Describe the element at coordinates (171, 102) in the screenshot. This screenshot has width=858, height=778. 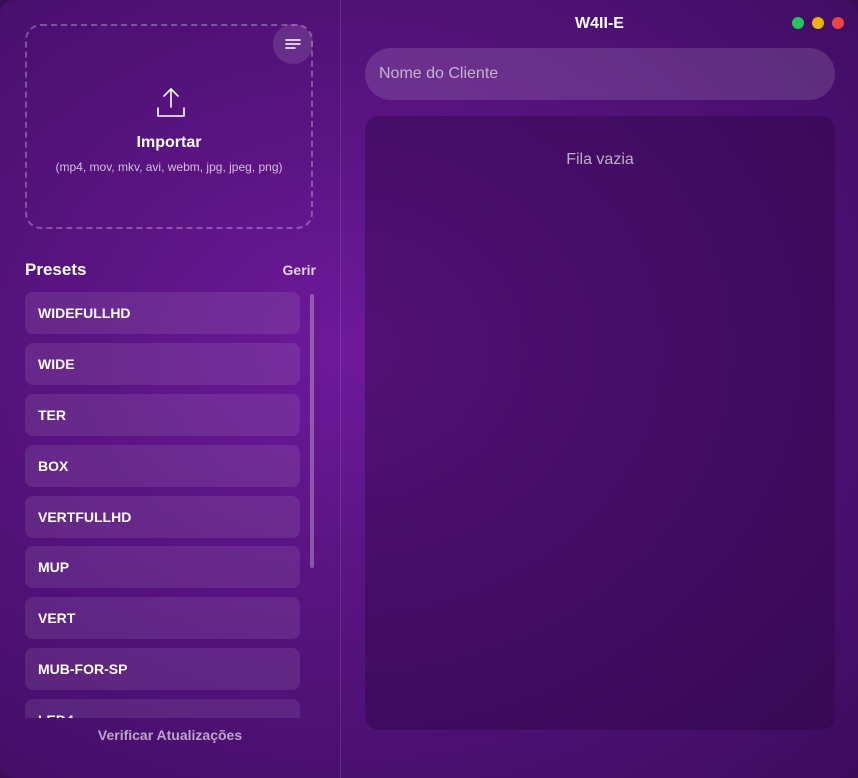
I see `upload-icon` at that location.